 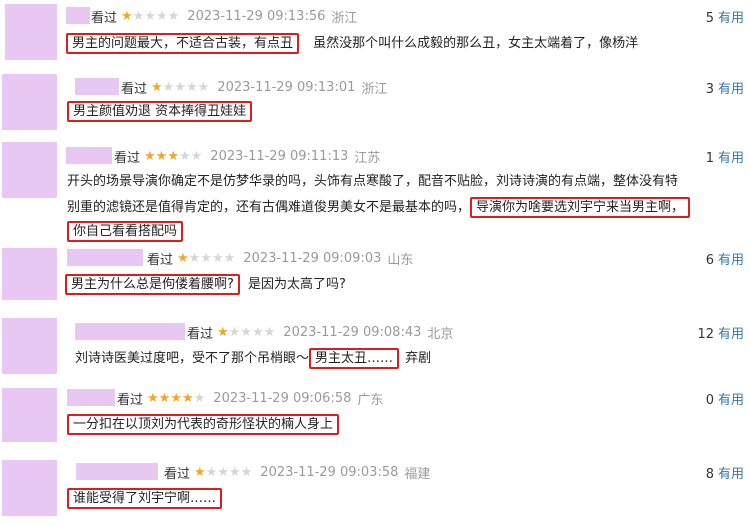 What do you see at coordinates (329, 472) in the screenshot?
I see `review-time: 2023-11-29 09:03:58` at bounding box center [329, 472].